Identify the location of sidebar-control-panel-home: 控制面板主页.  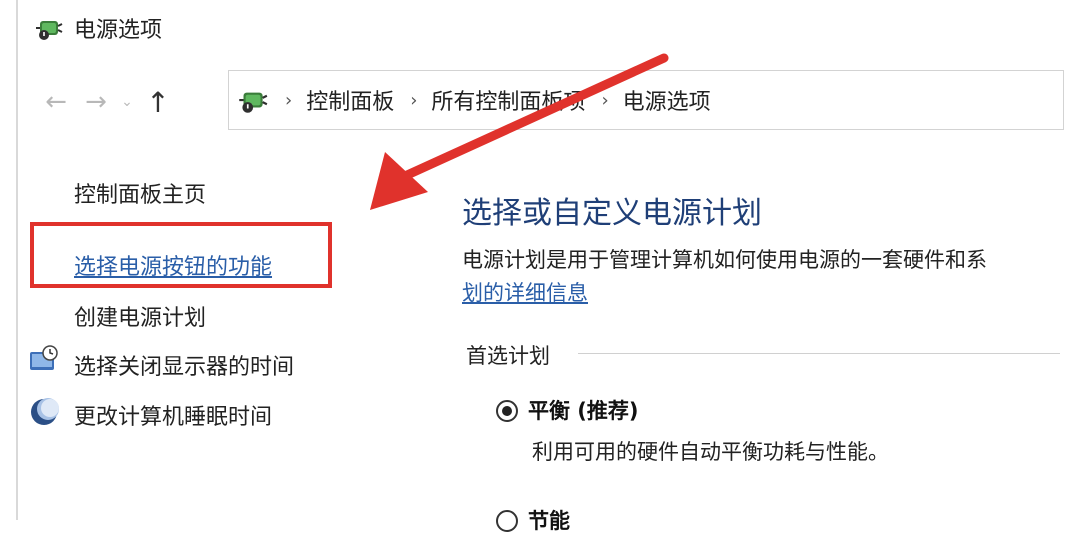
(140, 193).